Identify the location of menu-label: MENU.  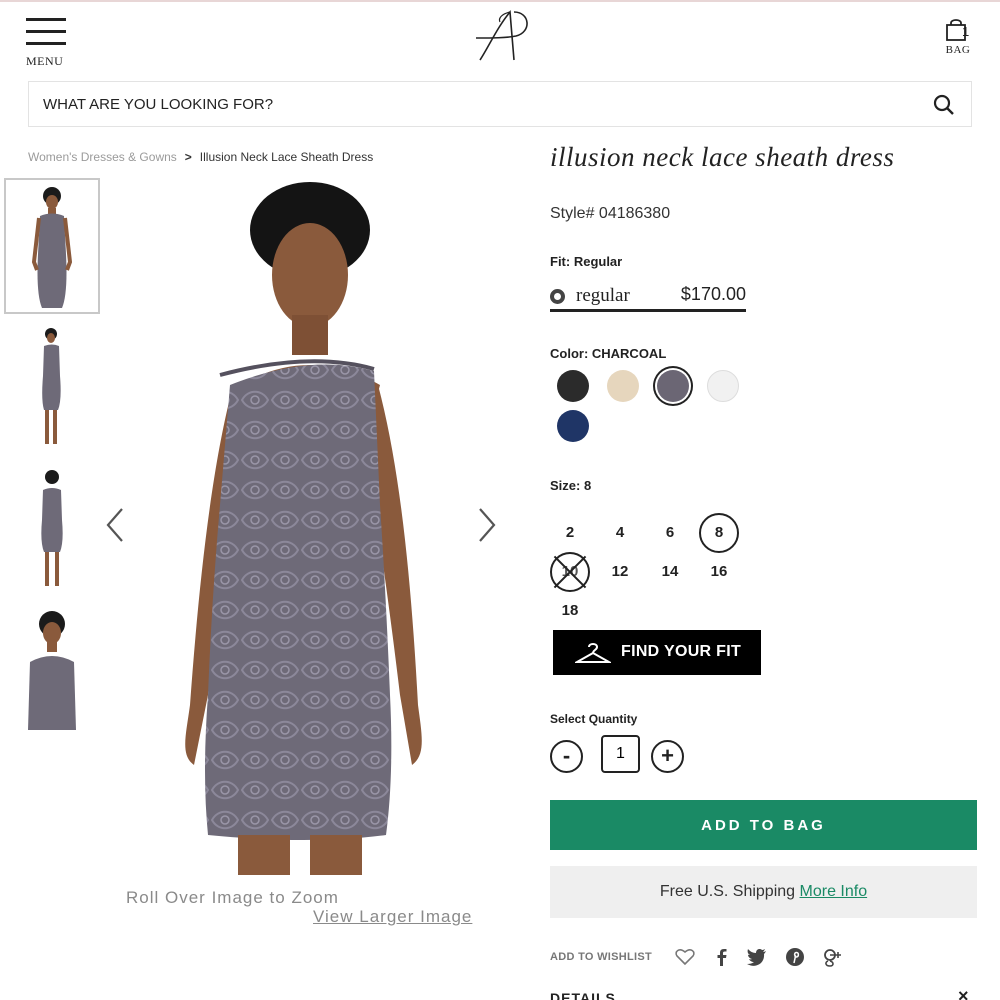
(45, 61).